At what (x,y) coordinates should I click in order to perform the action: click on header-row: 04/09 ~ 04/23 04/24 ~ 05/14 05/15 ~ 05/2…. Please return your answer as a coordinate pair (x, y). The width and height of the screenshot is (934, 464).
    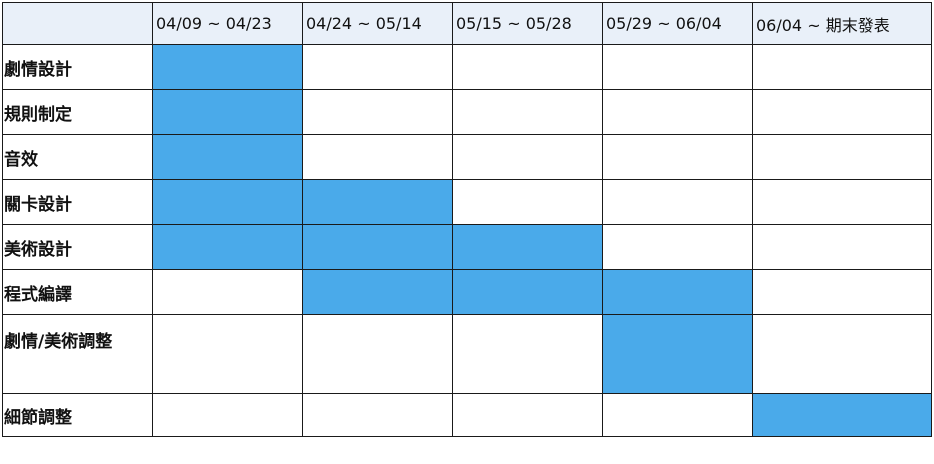
    Looking at the image, I should click on (467, 23).